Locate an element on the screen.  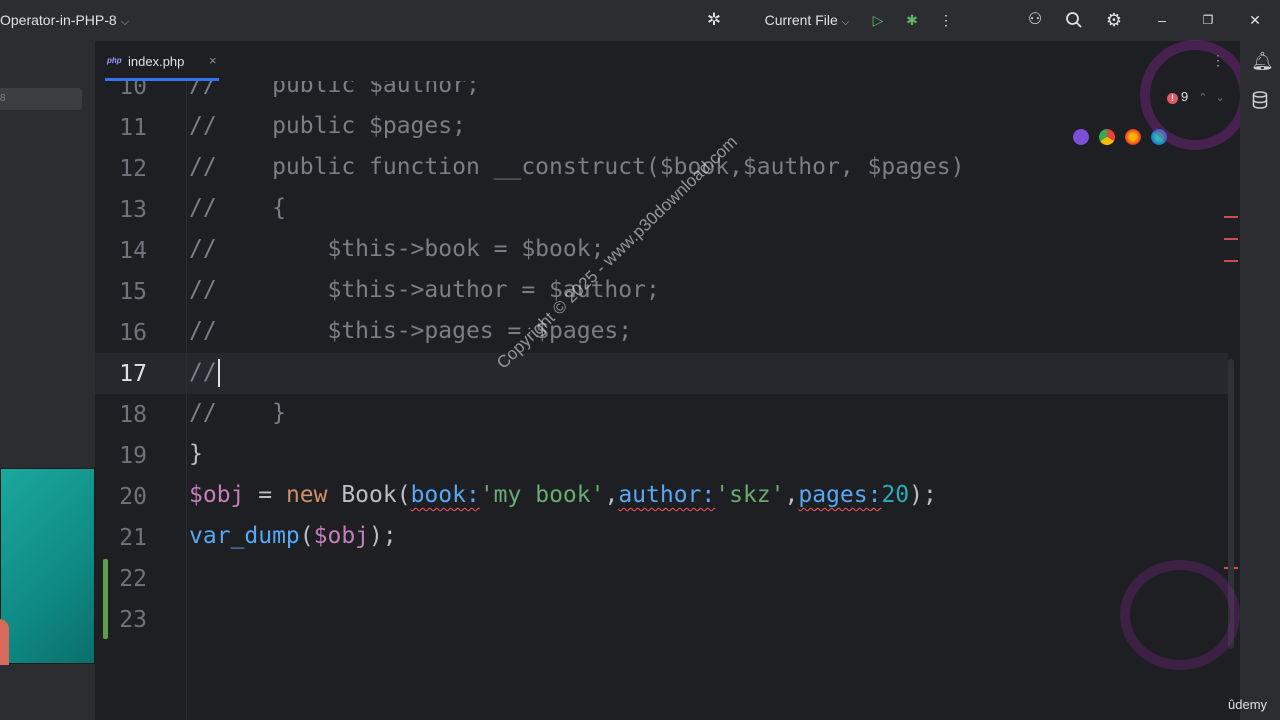
code-text: // $this->book = $book; is located at coordinates (396, 249).